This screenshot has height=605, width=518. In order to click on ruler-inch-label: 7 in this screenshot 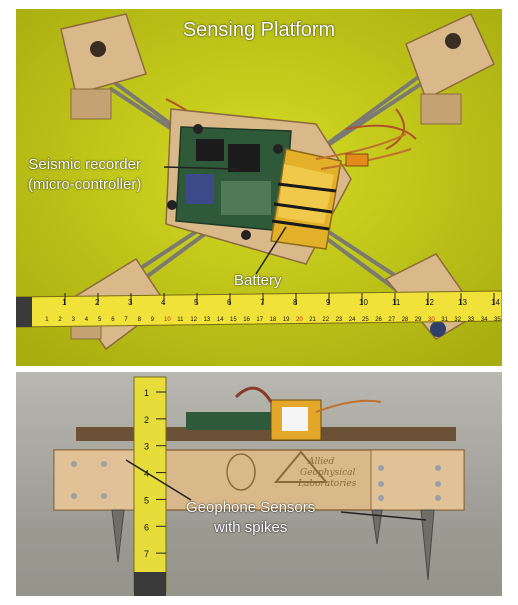, I will do `click(262, 302)`.